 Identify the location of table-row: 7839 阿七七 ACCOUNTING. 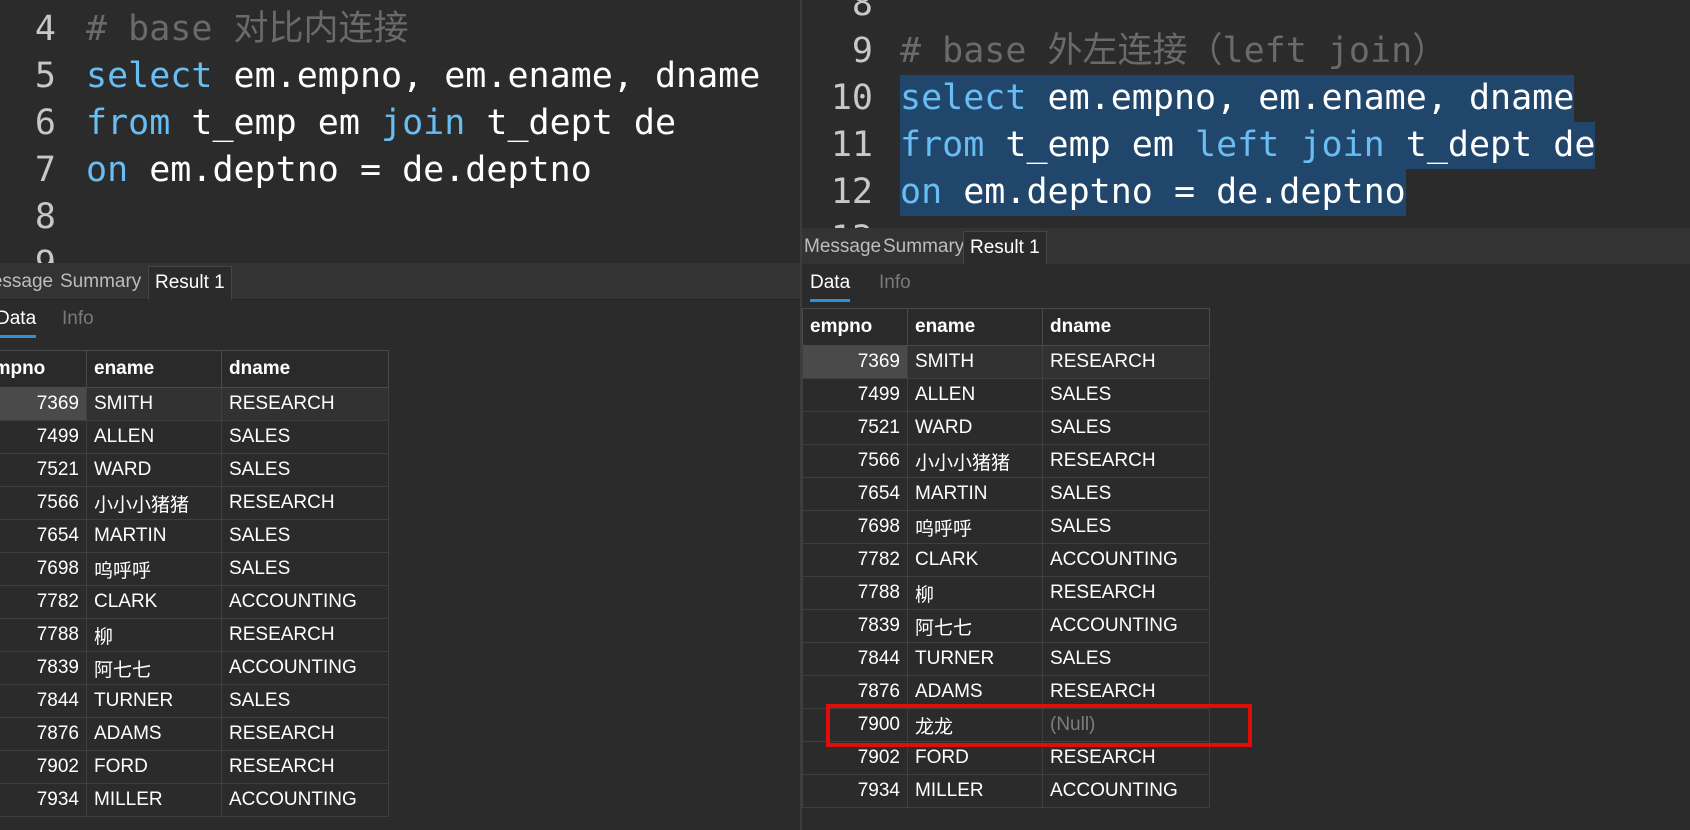
(194, 668).